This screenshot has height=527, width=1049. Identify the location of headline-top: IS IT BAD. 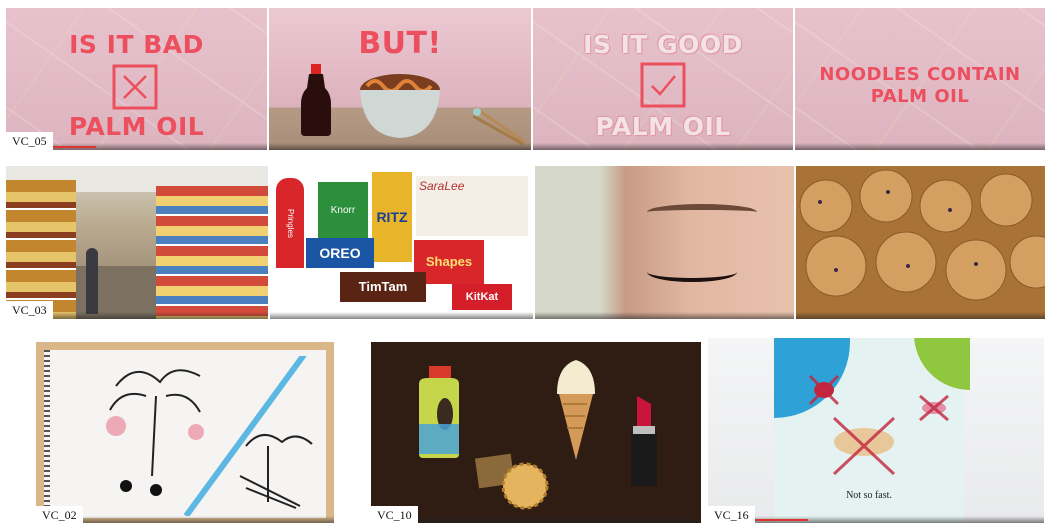
(136, 44).